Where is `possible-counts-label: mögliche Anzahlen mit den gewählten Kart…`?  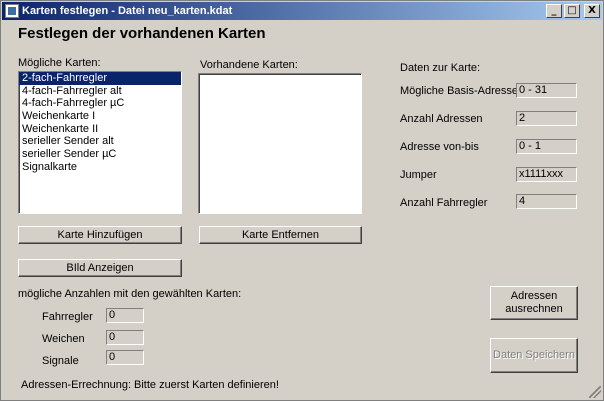 possible-counts-label: mögliche Anzahlen mit den gewählten Kart… is located at coordinates (130, 294).